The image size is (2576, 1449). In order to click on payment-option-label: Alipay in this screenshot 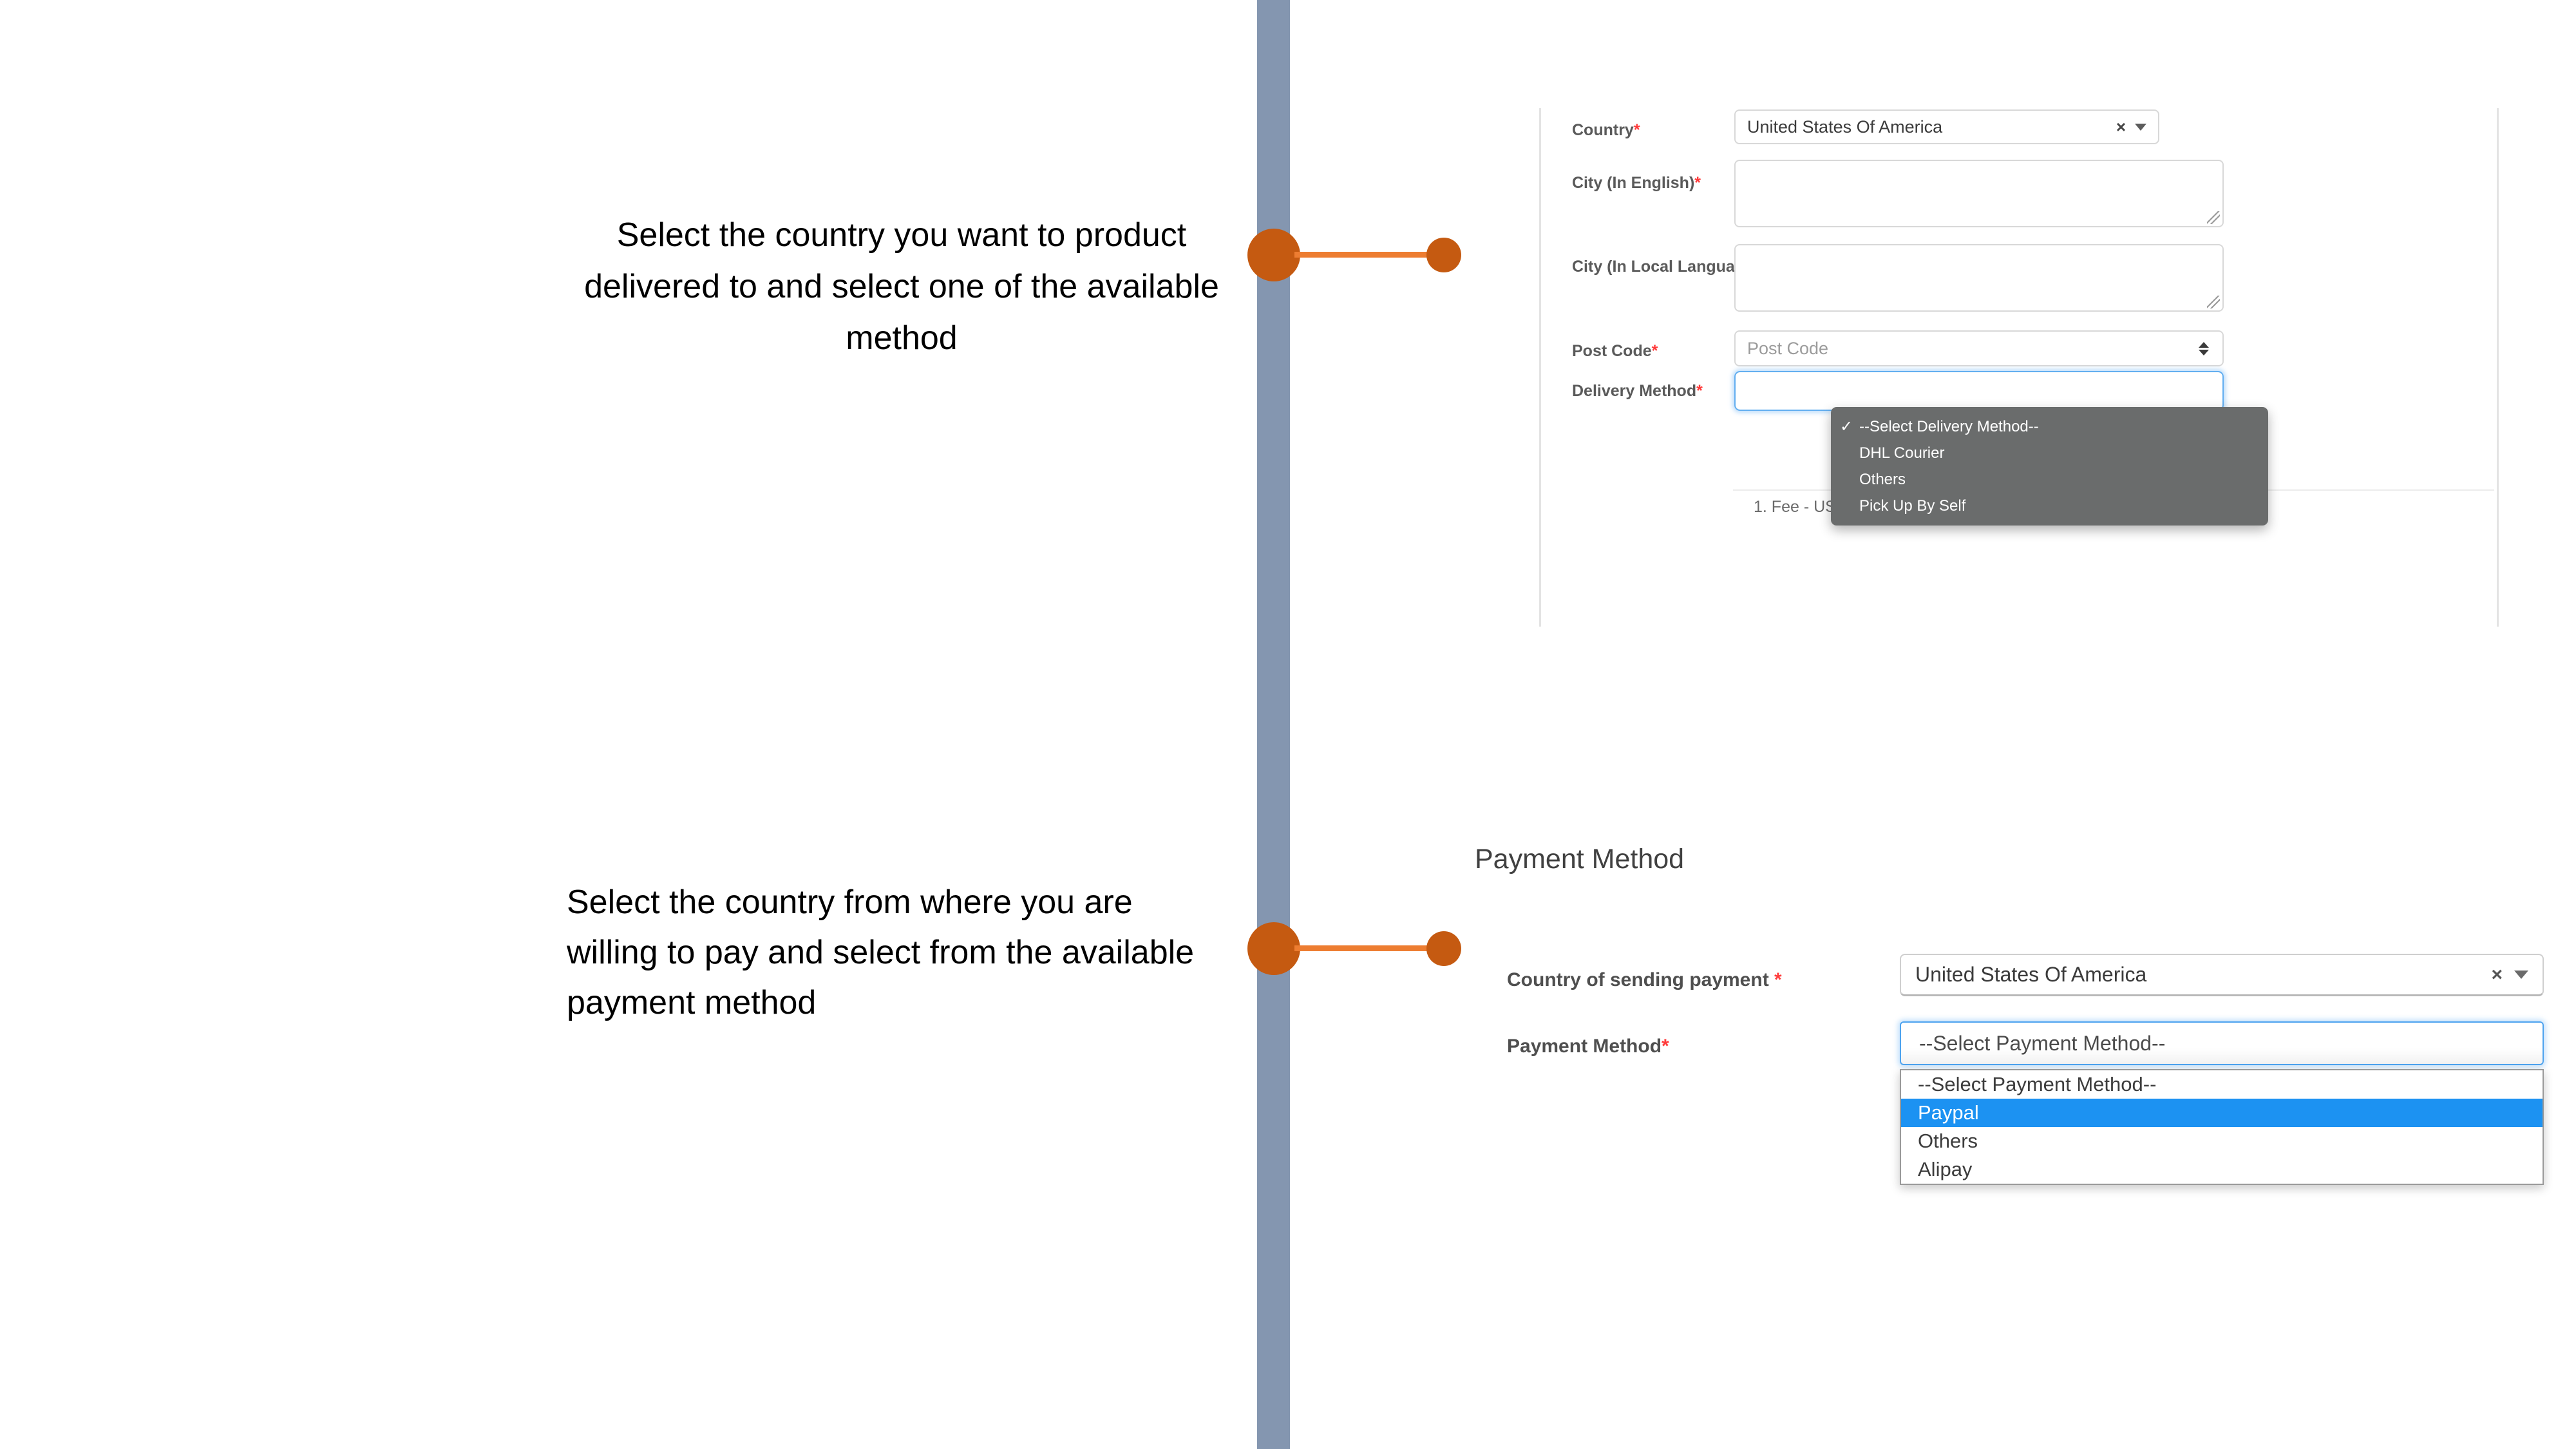, I will do `click(1946, 1169)`.